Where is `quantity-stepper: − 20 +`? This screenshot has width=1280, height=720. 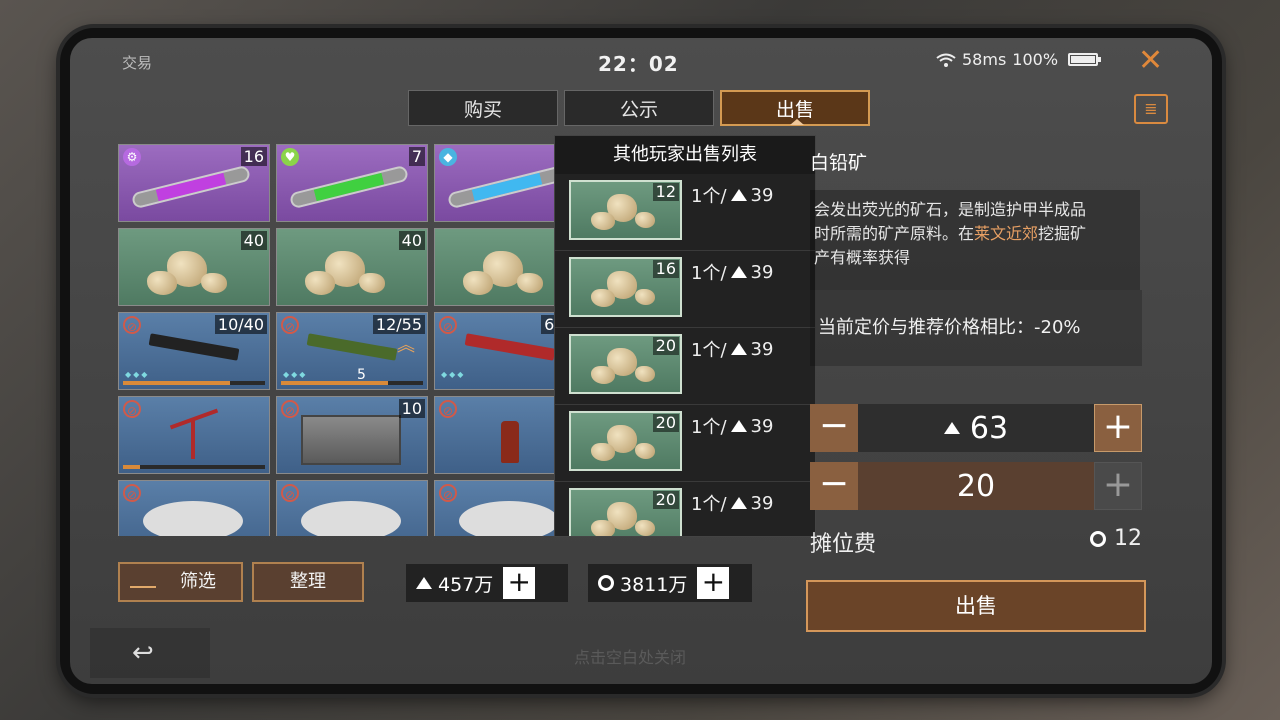 quantity-stepper: − 20 + is located at coordinates (976, 486).